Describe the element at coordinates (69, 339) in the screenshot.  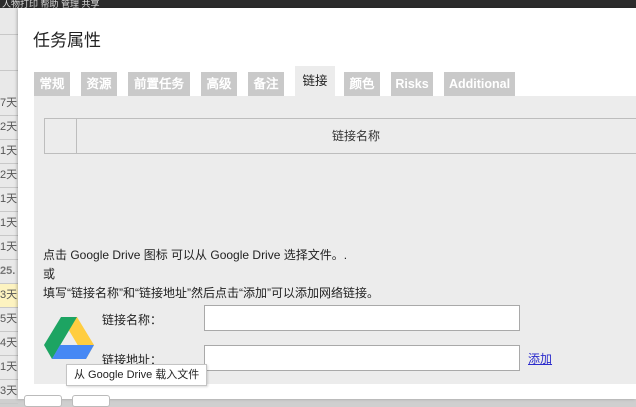
I see `google-drive-icon` at that location.